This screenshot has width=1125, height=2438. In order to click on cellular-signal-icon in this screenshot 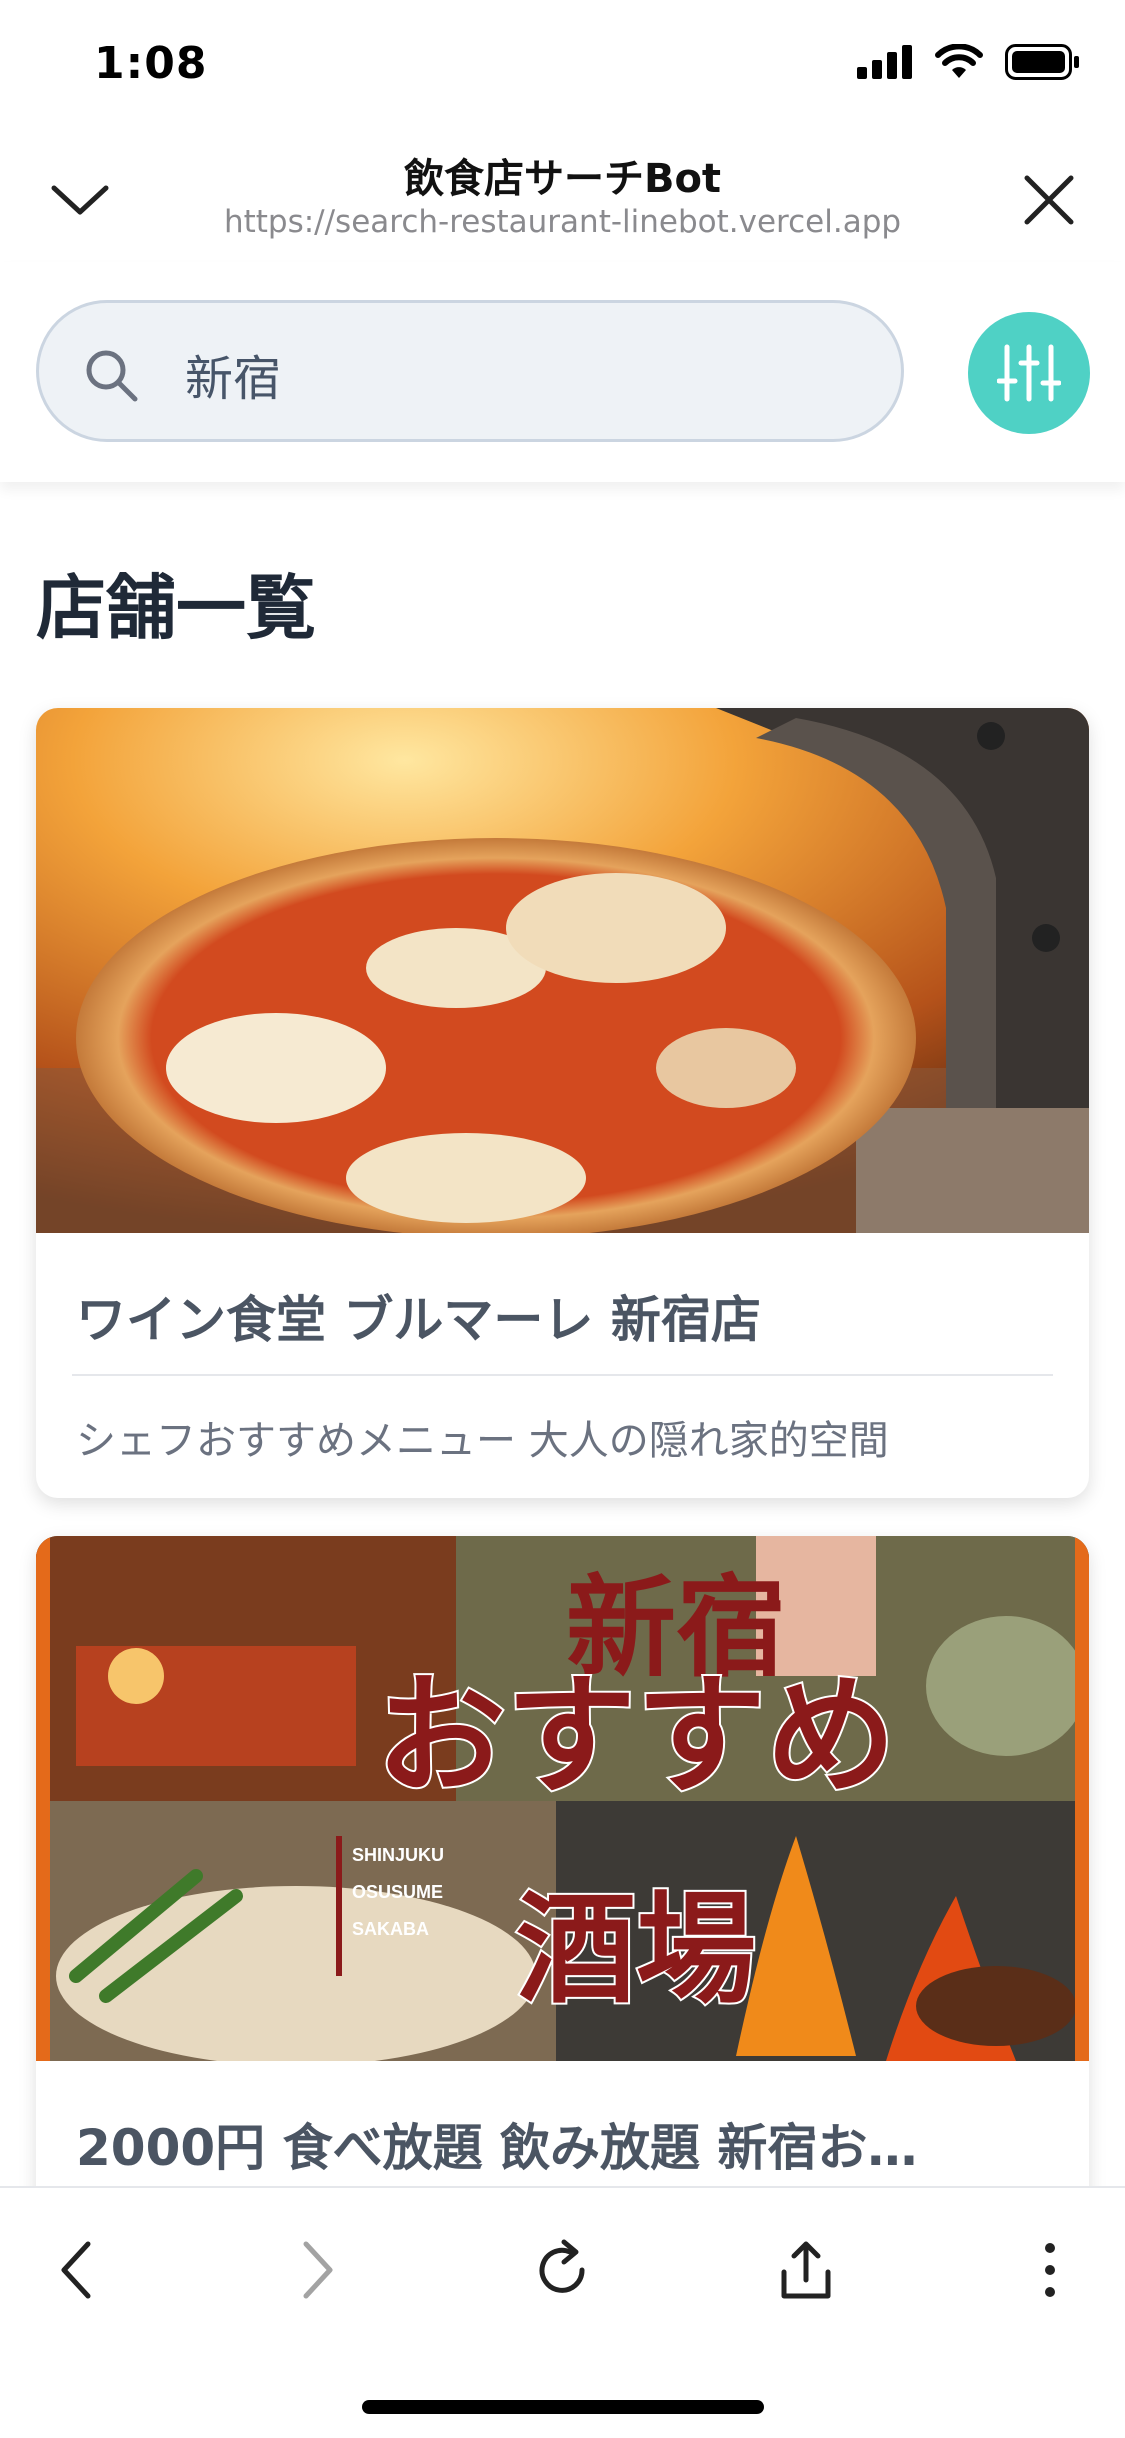, I will do `click(884, 62)`.